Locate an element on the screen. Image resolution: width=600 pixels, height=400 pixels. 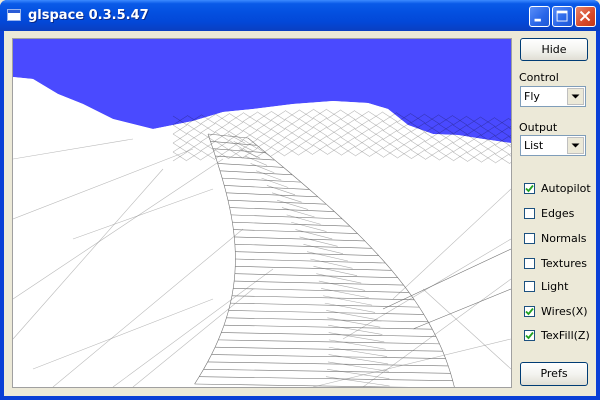
texfill-checkbox: TexFill(Z) is located at coordinates (562, 336).